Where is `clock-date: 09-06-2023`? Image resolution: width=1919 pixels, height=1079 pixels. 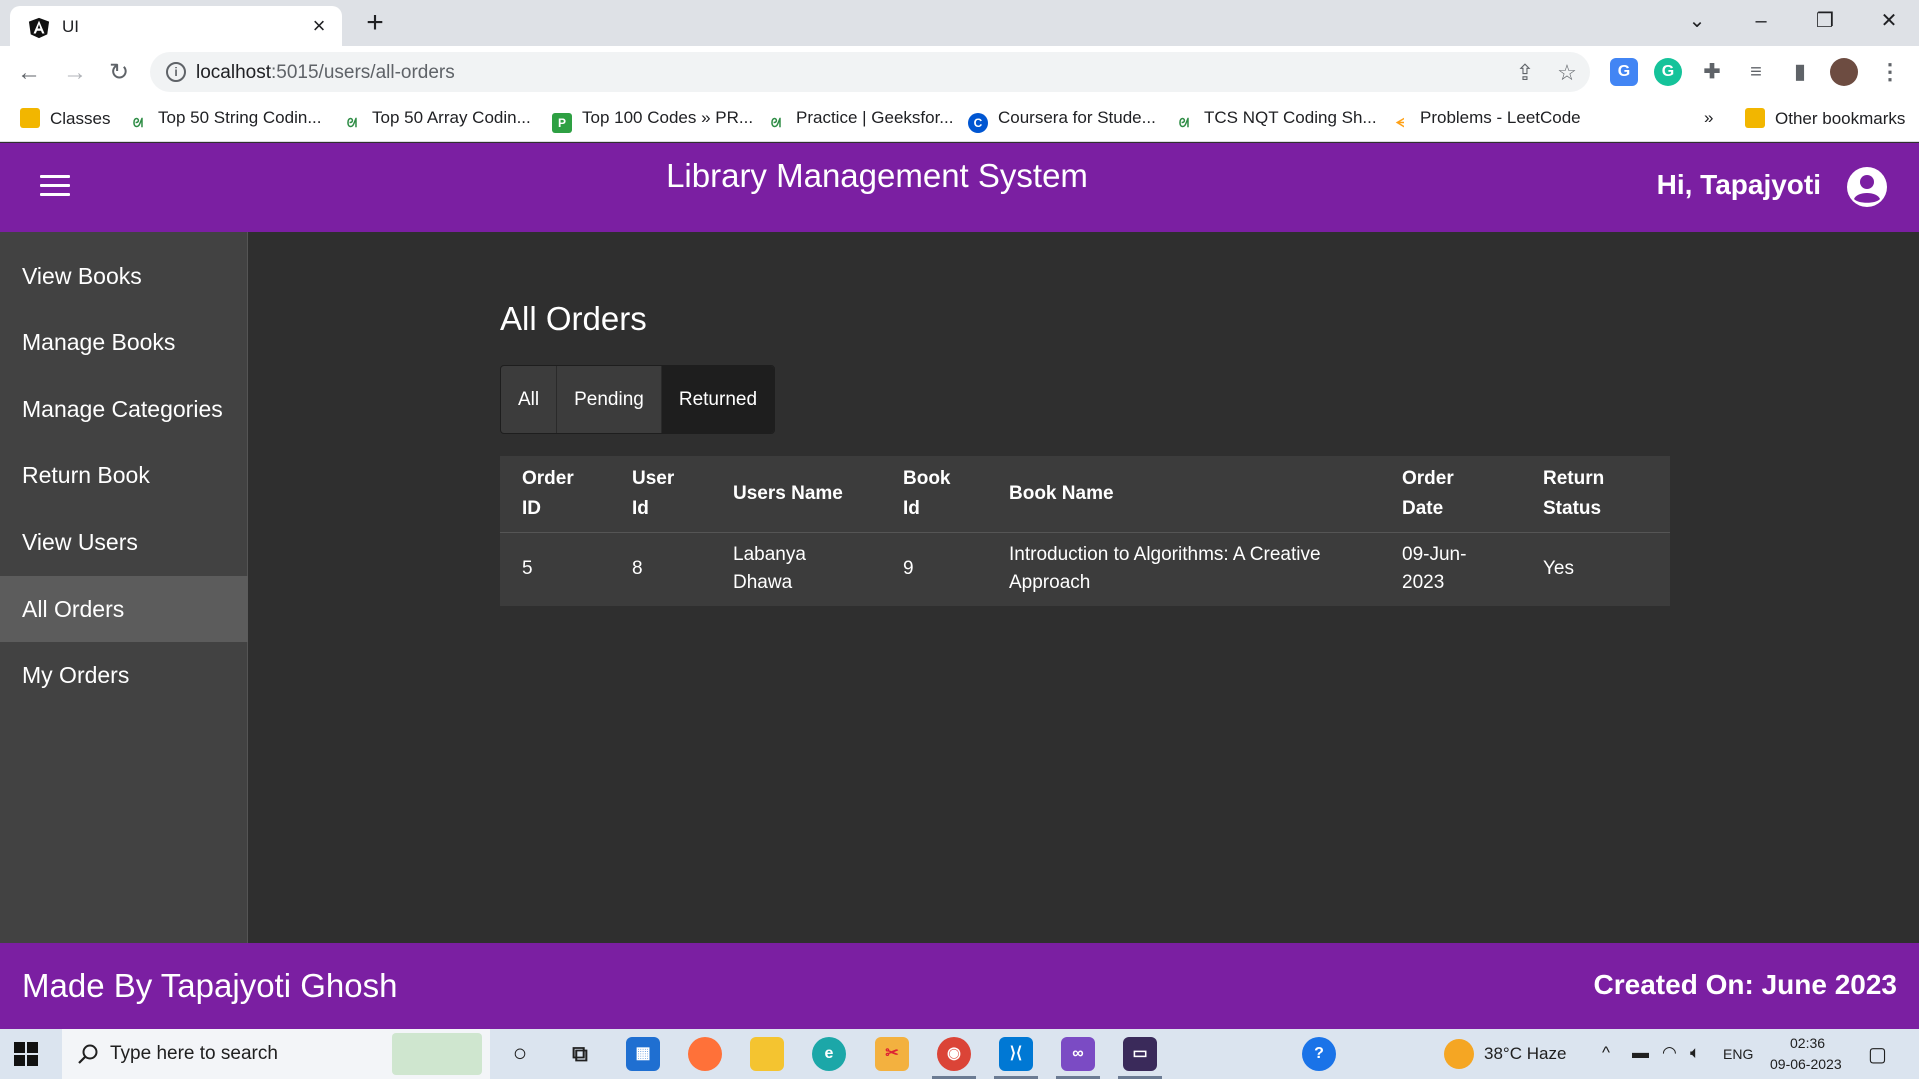
clock-date: 09-06-2023 is located at coordinates (1806, 1064).